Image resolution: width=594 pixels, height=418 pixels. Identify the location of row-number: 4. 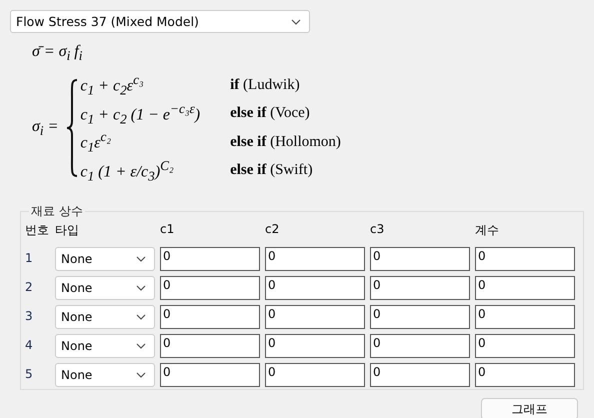
(29, 345).